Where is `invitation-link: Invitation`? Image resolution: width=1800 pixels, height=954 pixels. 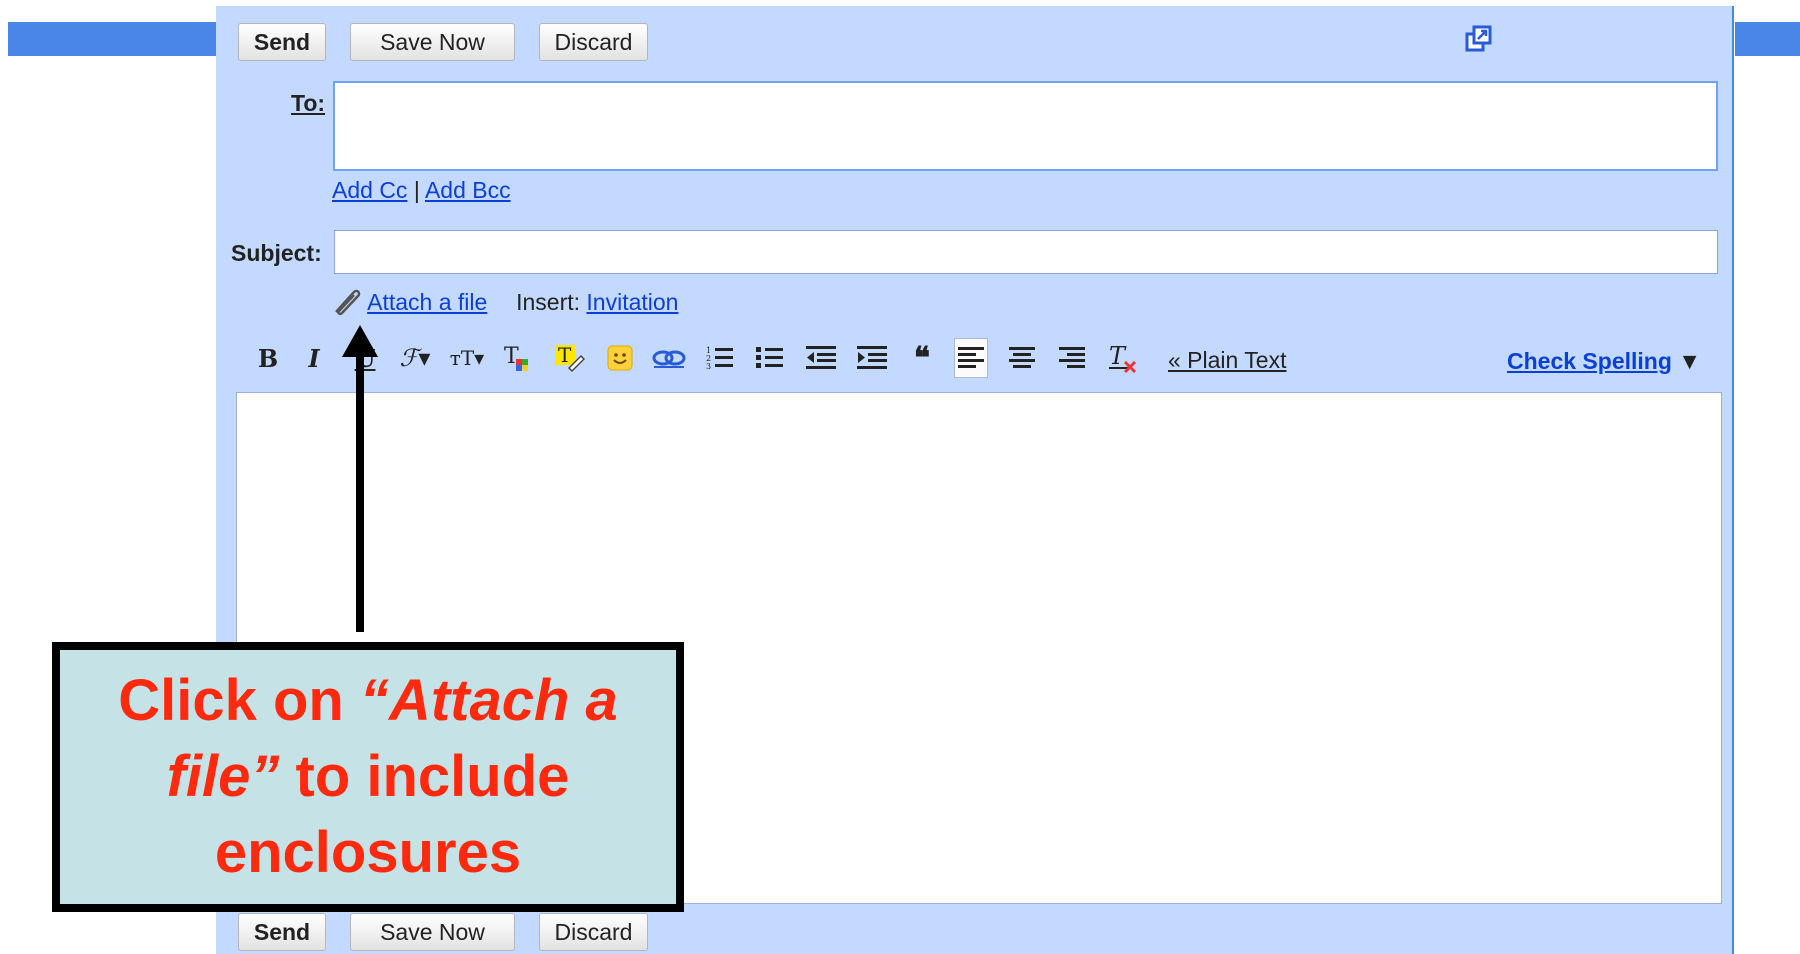 invitation-link: Invitation is located at coordinates (632, 302).